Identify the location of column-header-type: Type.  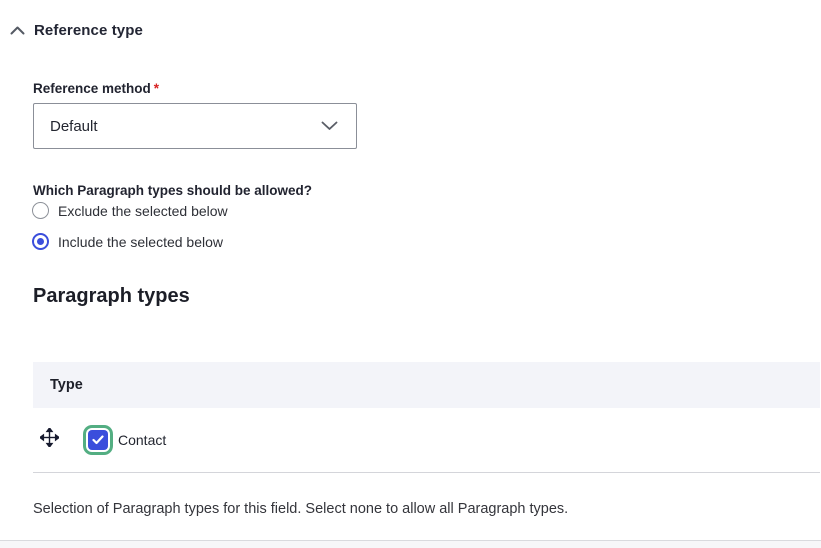
(66, 385).